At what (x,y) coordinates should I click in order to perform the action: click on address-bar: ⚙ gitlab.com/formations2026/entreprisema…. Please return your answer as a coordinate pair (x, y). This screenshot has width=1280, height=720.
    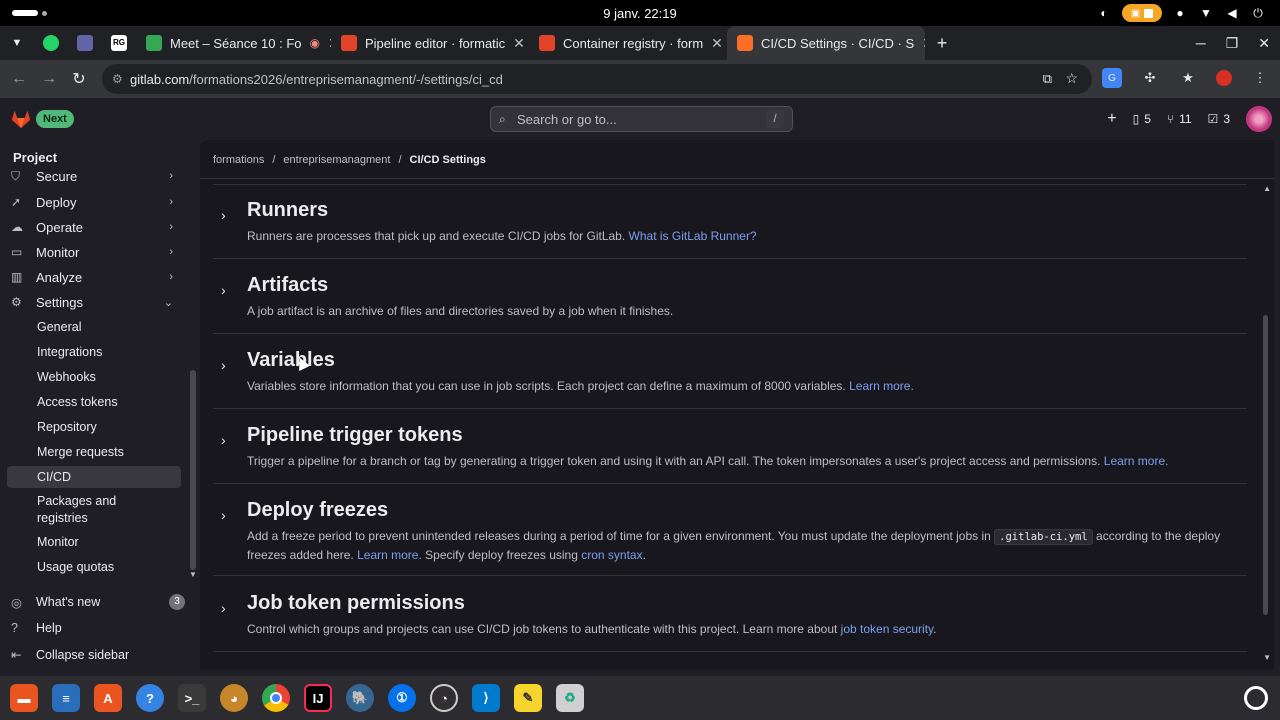
    Looking at the image, I should click on (597, 79).